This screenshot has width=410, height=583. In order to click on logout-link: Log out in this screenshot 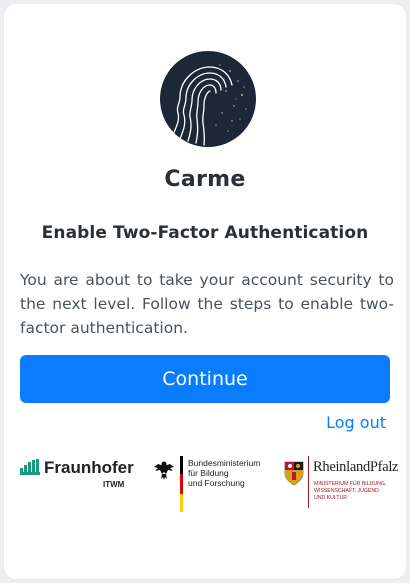, I will do `click(356, 422)`.